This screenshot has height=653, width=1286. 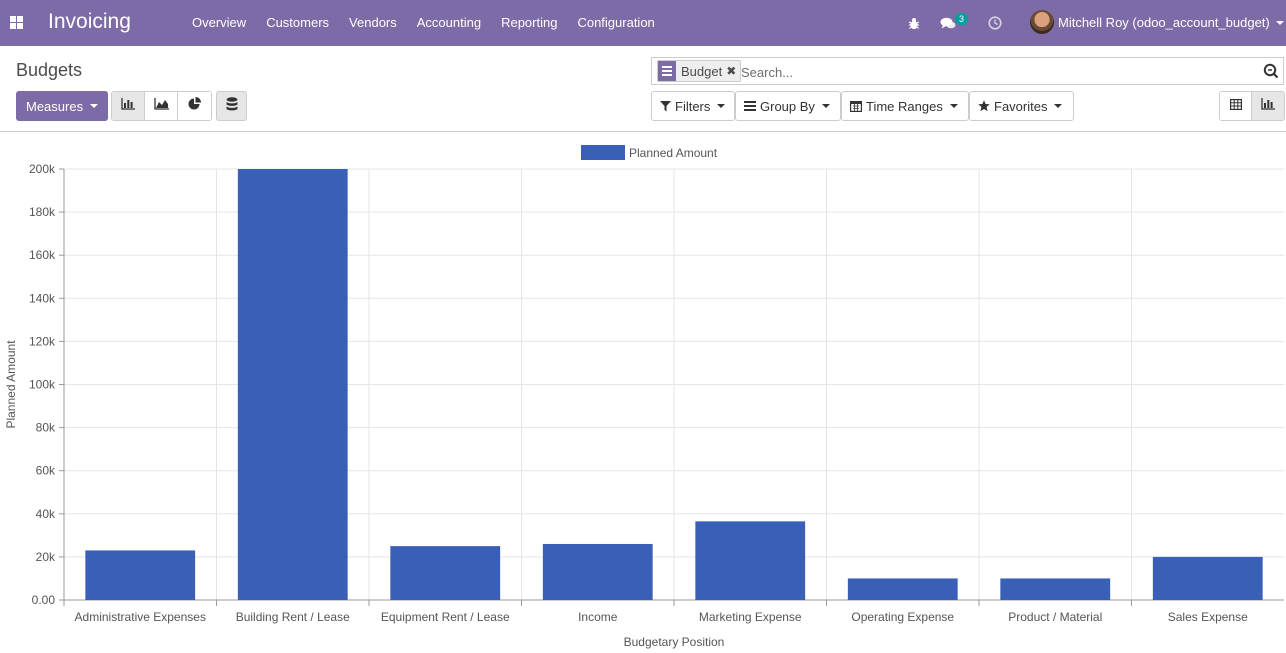 I want to click on line-chart-button, so click(x=161, y=106).